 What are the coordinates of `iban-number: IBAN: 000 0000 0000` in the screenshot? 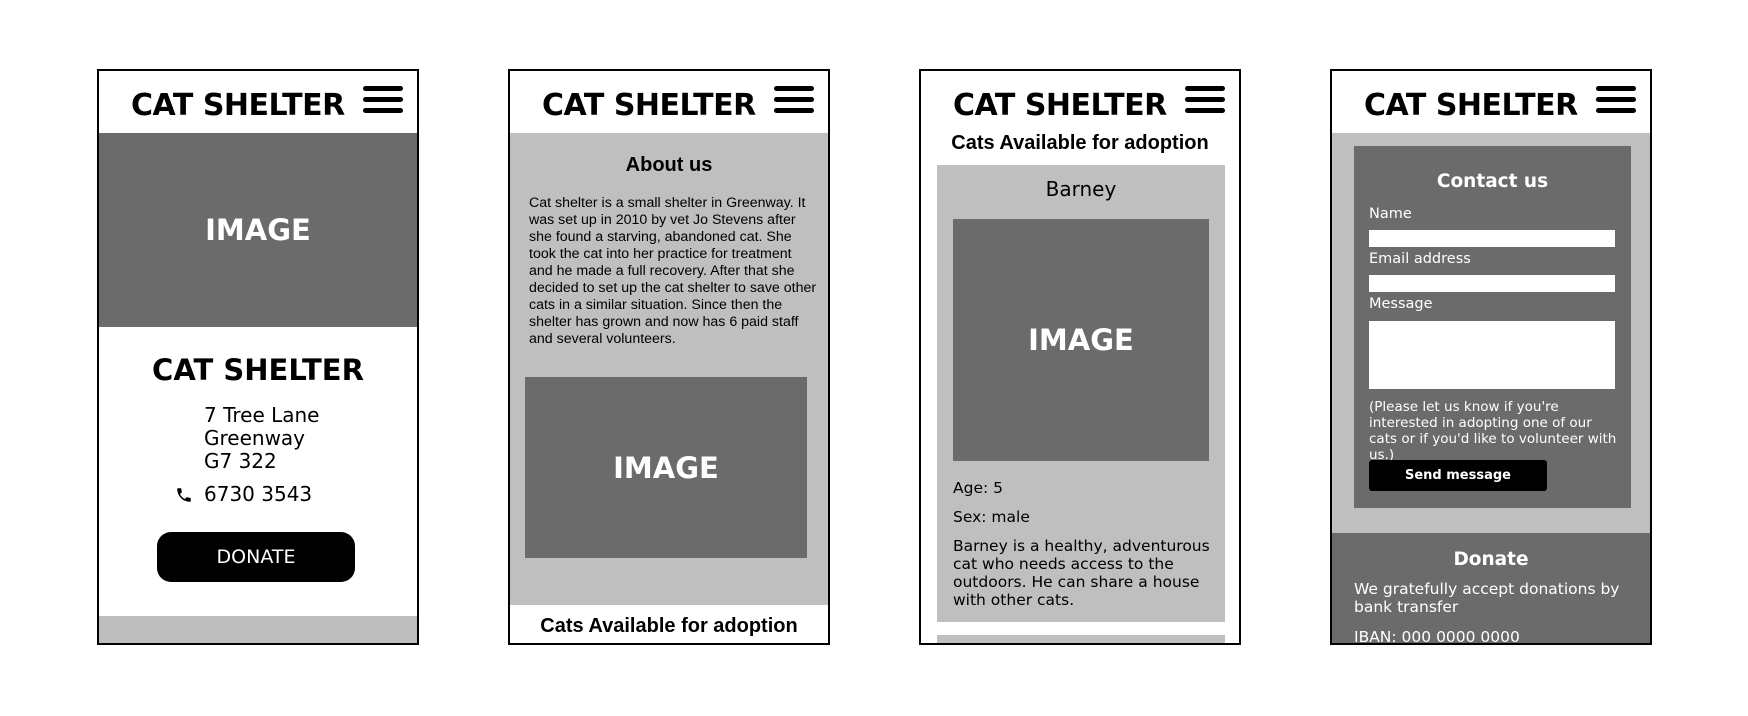 It's located at (1437, 636).